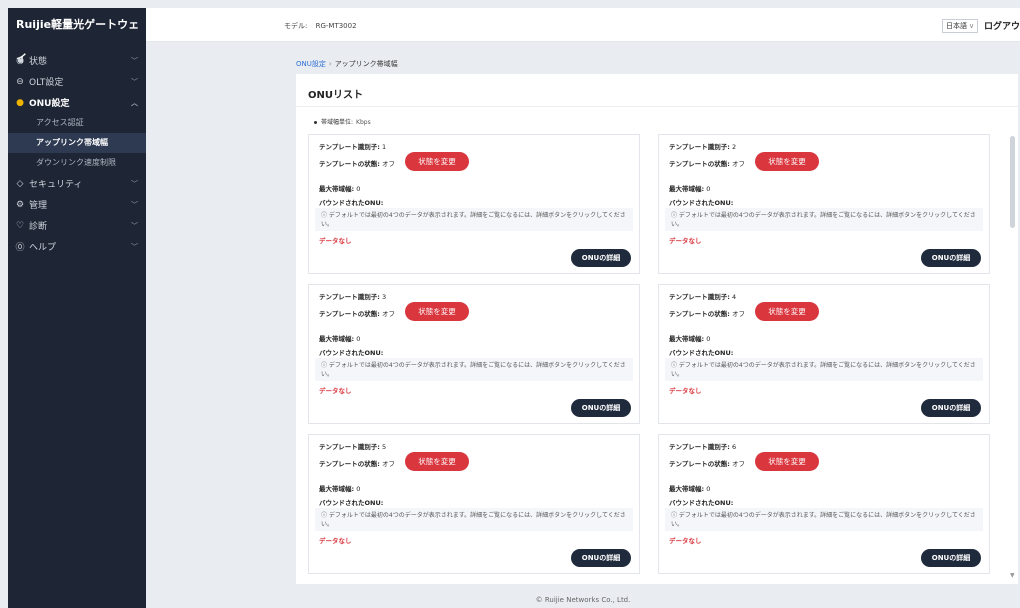 Image resolution: width=1020 pixels, height=608 pixels. I want to click on shield-icon: ◇, so click(20, 183).